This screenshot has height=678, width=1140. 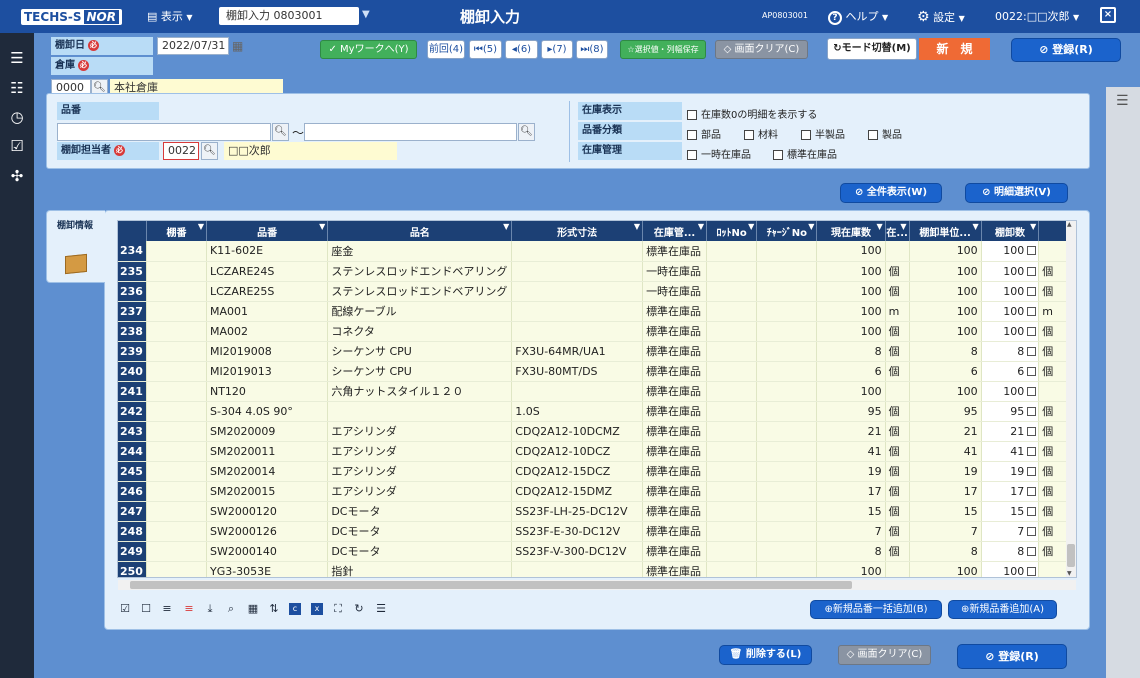 What do you see at coordinates (897, 231) in the screenshot?
I see `column-header: 在... ▼` at bounding box center [897, 231].